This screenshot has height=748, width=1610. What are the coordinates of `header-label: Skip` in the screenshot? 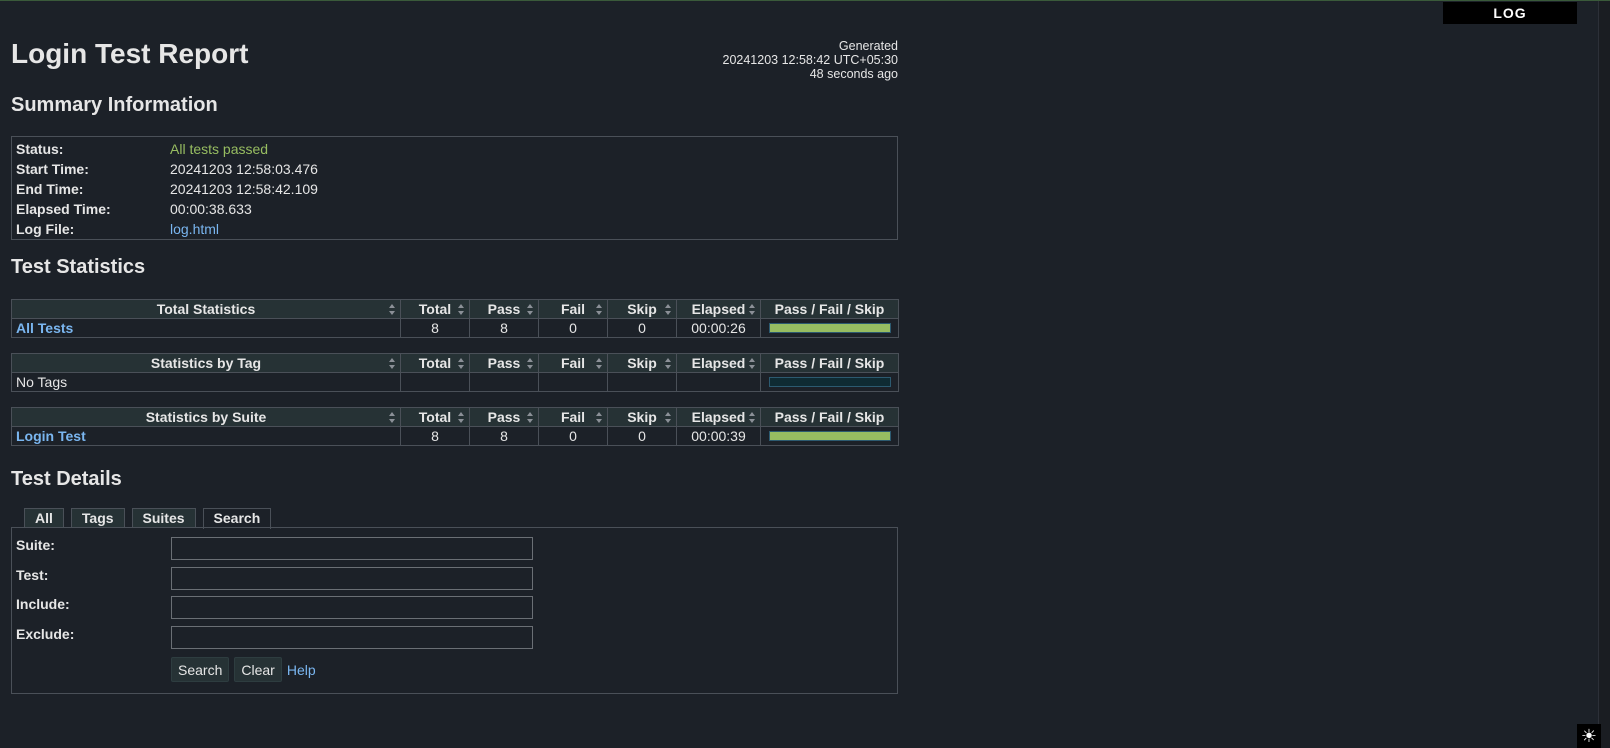 It's located at (642, 309).